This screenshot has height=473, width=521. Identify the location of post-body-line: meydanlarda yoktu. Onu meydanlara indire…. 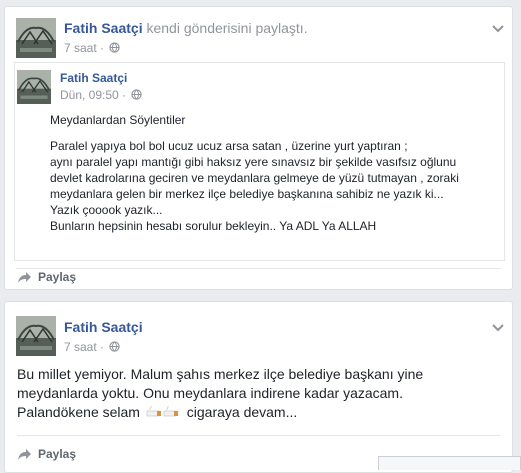
(210, 393).